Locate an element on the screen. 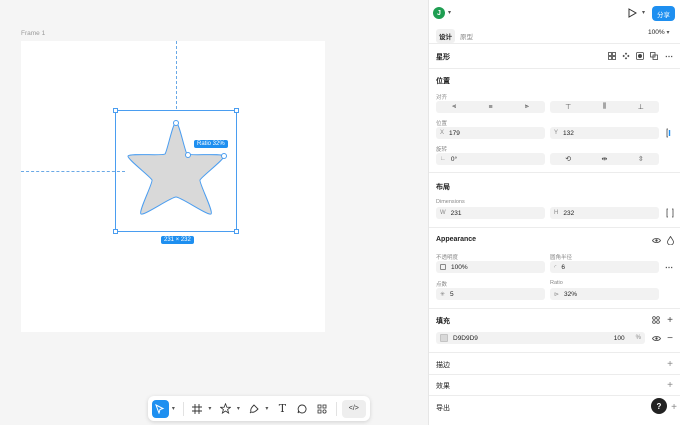  rotation-input: ∟ 0° is located at coordinates (490, 159).